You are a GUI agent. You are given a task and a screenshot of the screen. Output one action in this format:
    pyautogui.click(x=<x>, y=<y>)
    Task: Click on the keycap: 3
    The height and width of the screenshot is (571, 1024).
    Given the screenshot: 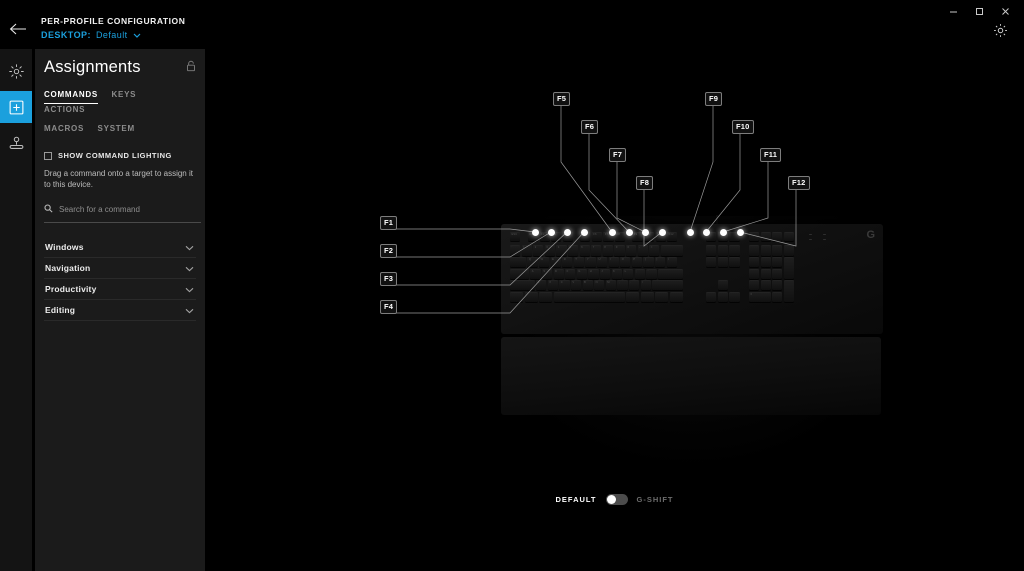 What is the action you would take?
    pyautogui.click(x=550, y=250)
    